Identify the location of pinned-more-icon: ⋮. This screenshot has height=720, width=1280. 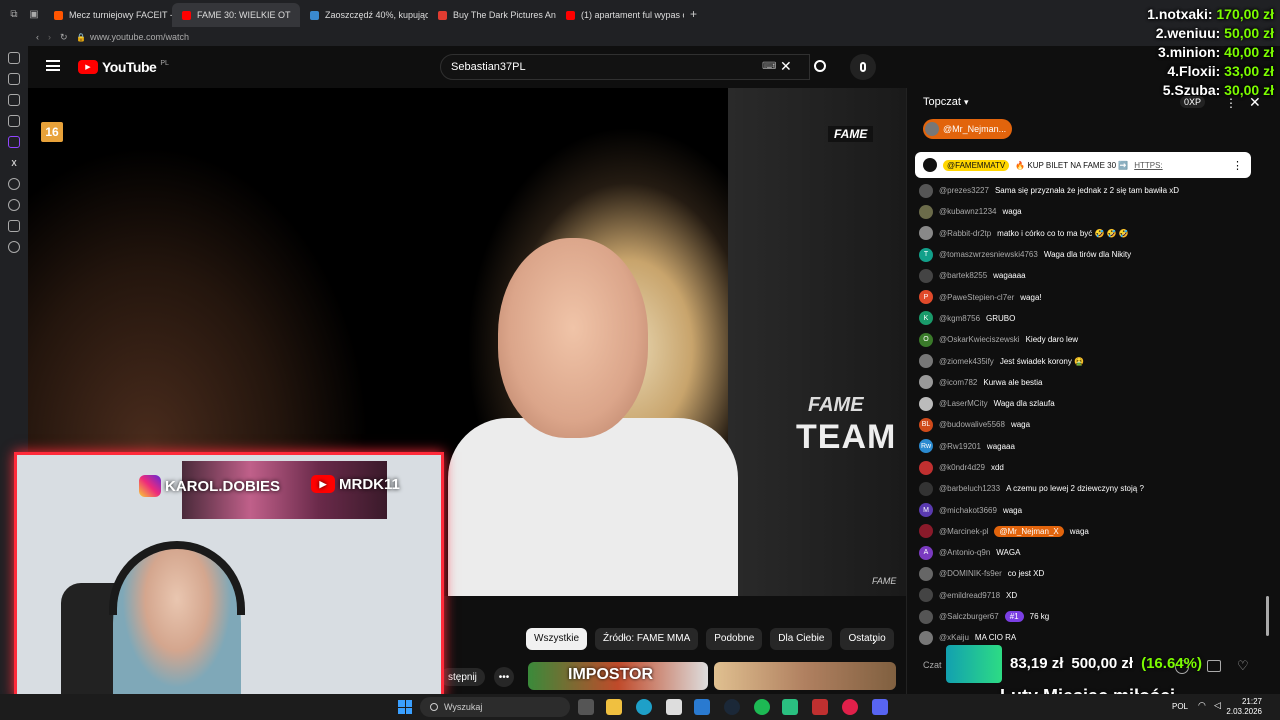
(1237, 165).